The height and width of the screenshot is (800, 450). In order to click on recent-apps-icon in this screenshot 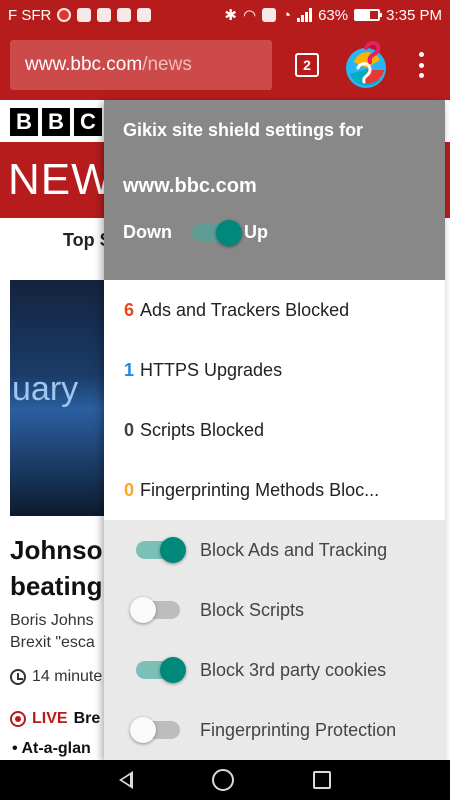, I will do `click(321, 780)`.